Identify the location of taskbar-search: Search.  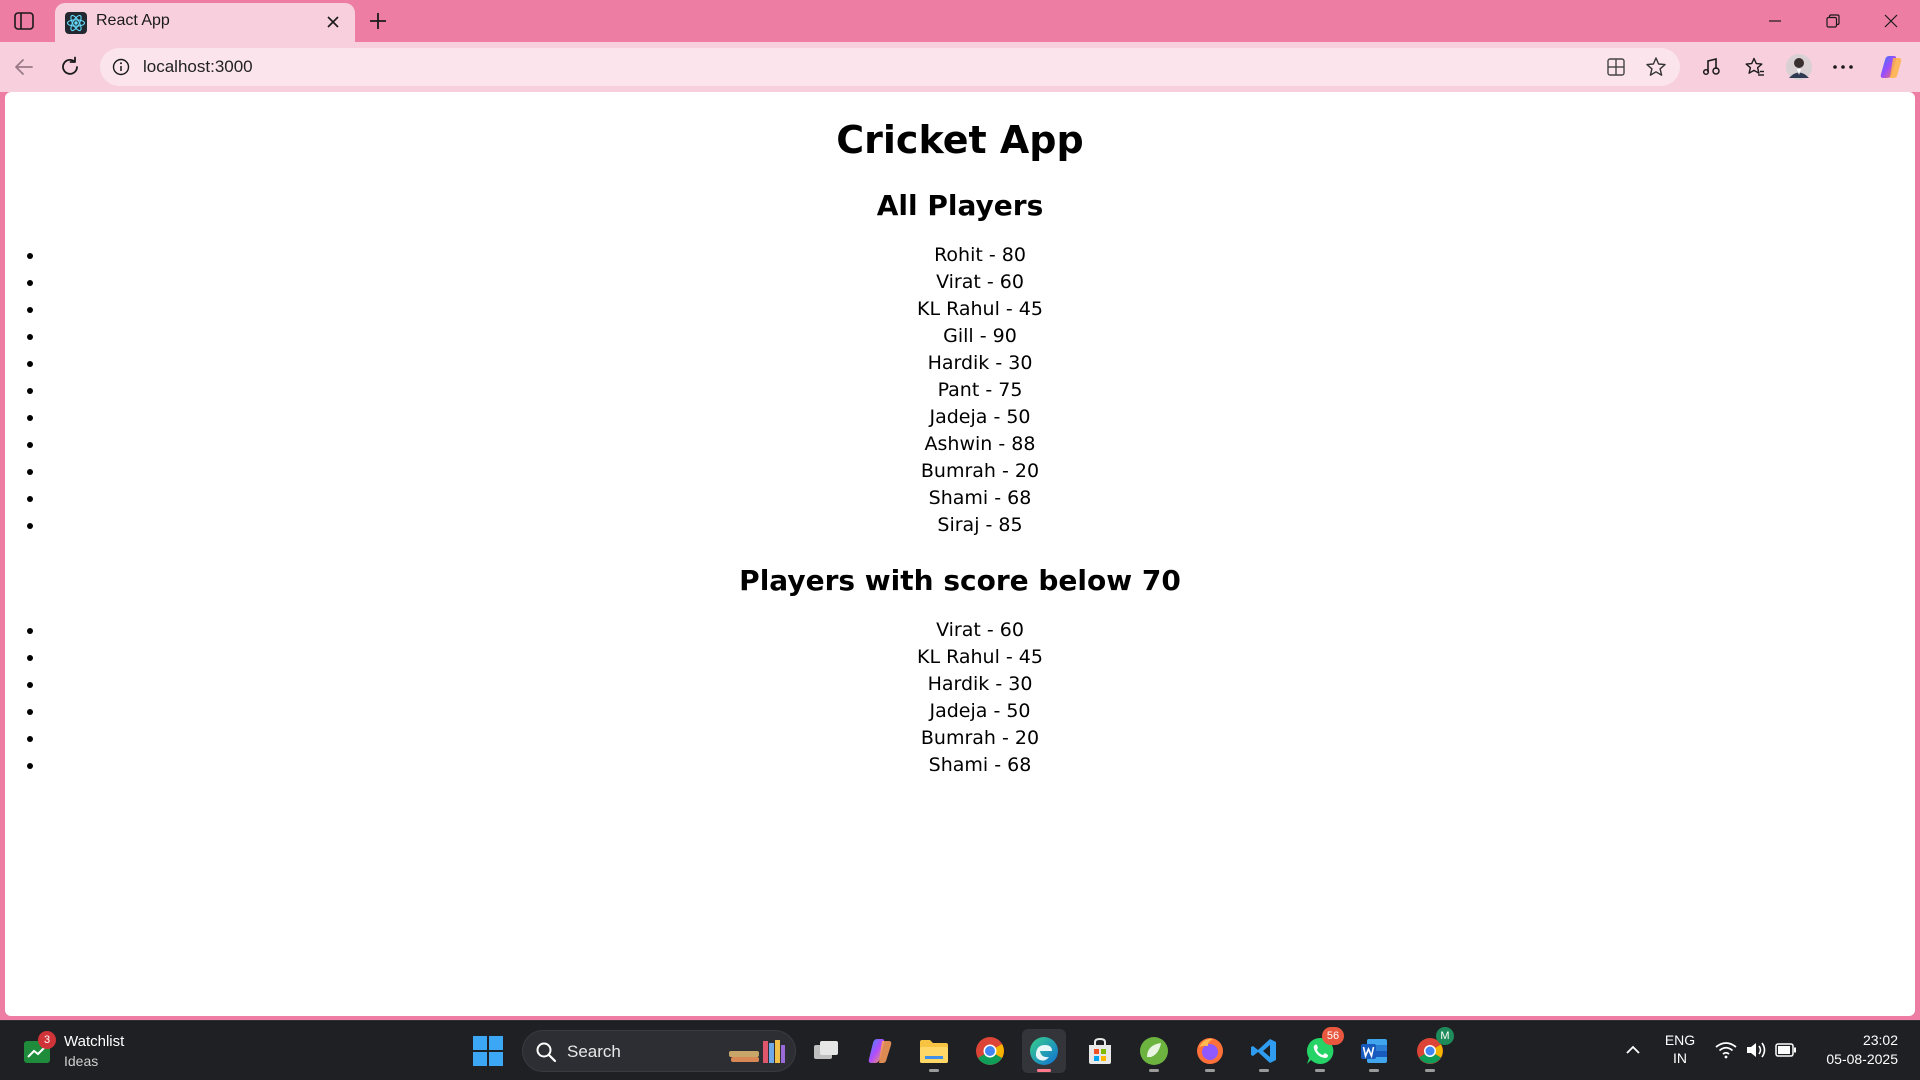
(659, 1051).